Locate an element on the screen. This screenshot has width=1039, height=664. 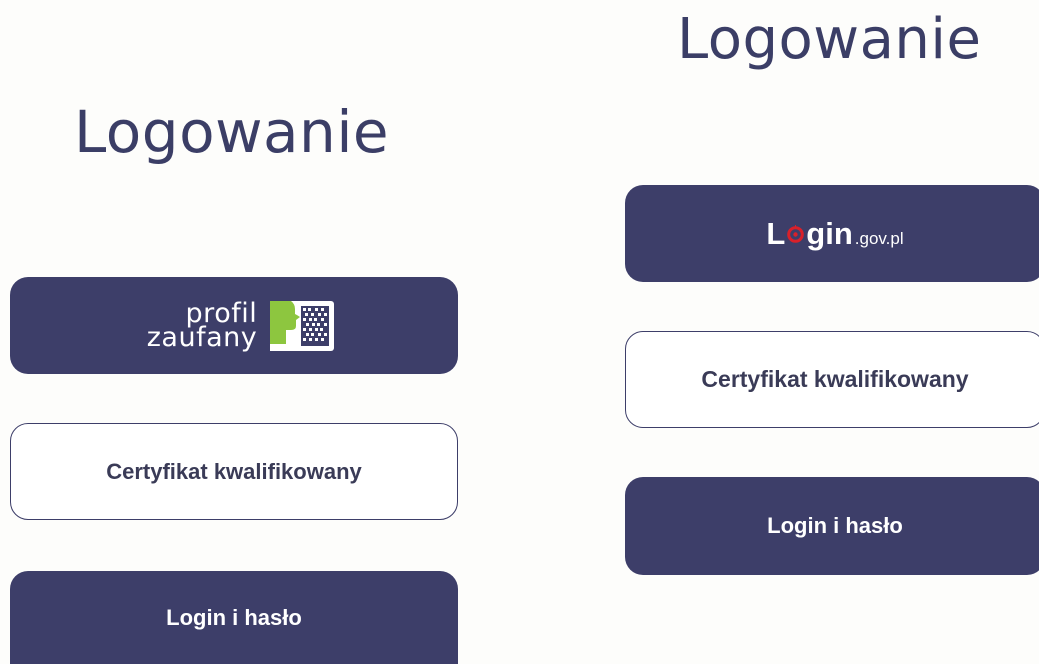
logo-letter-l: L is located at coordinates (776, 233).